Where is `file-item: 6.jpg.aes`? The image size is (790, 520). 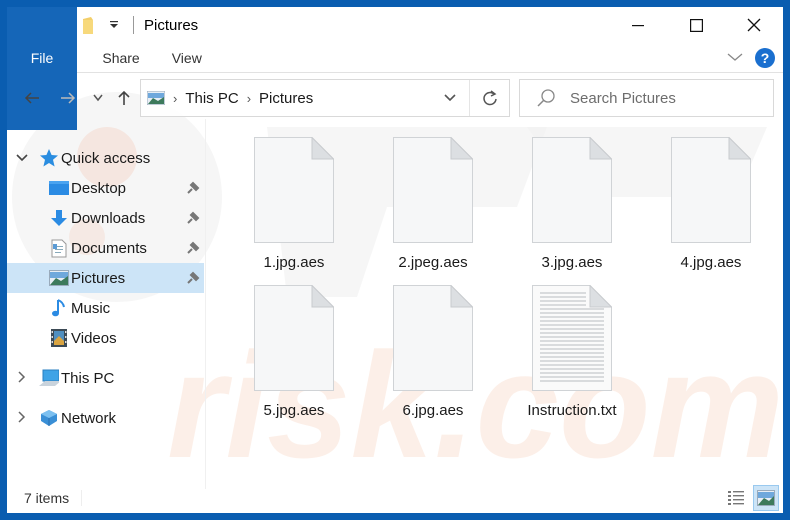 file-item: 6.jpg.aes is located at coordinates (433, 357).